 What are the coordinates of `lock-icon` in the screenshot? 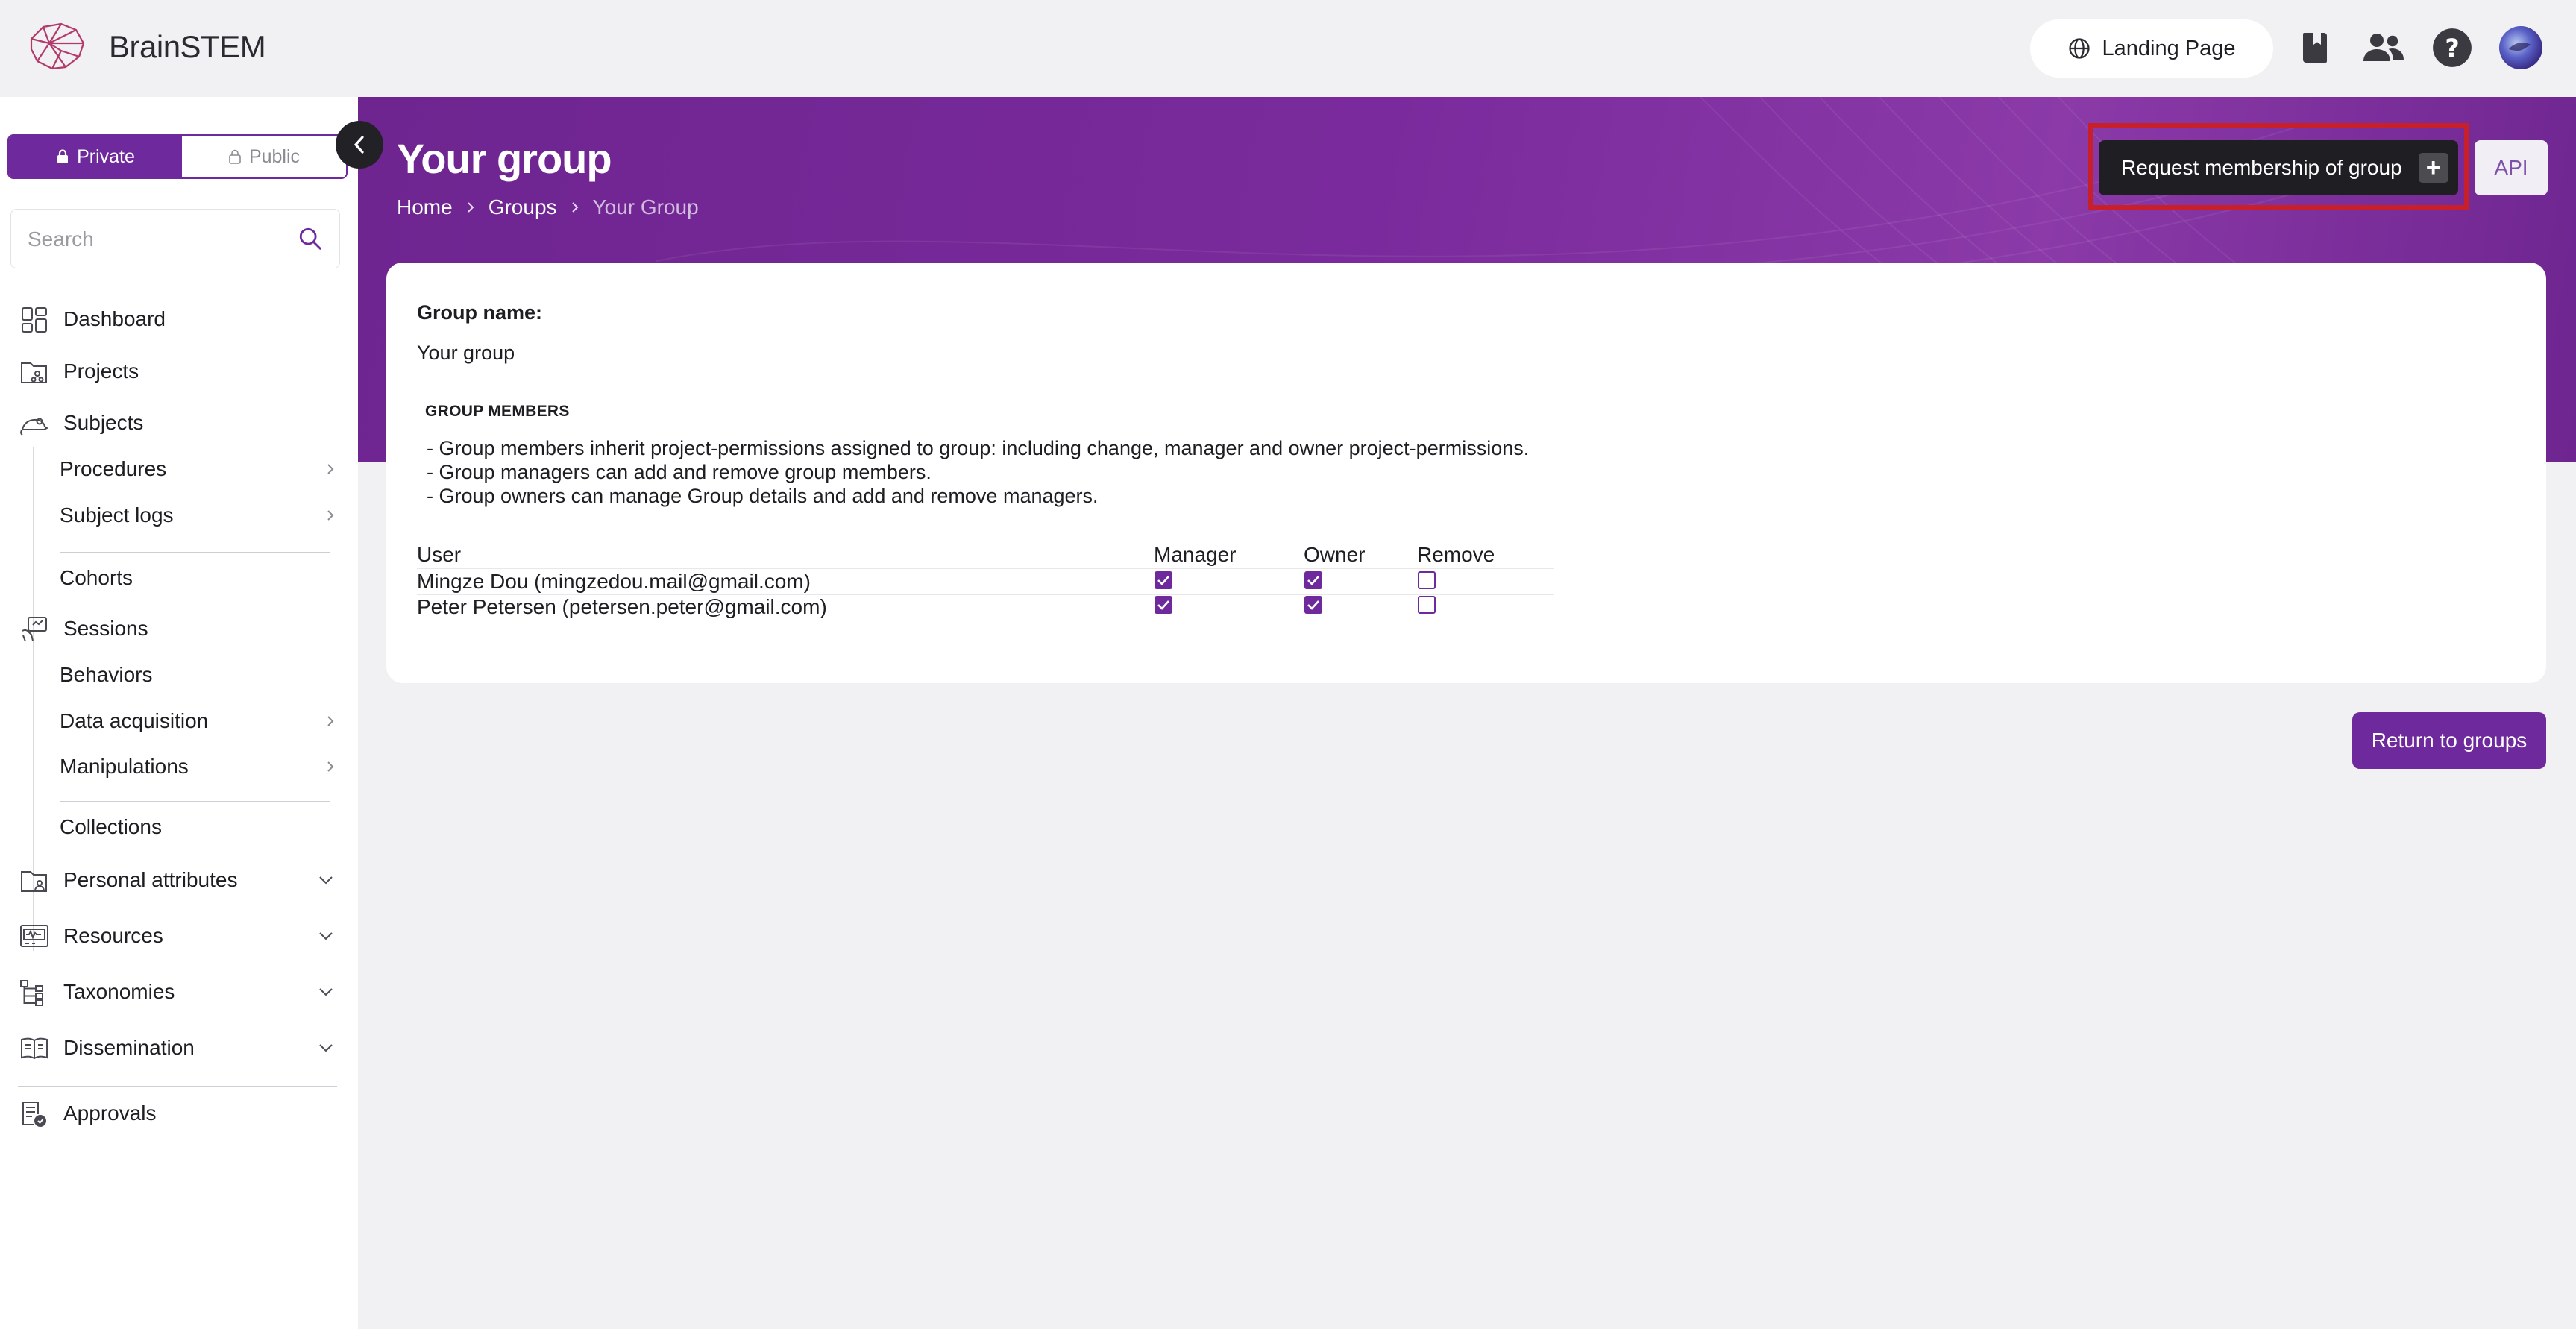 It's located at (63, 156).